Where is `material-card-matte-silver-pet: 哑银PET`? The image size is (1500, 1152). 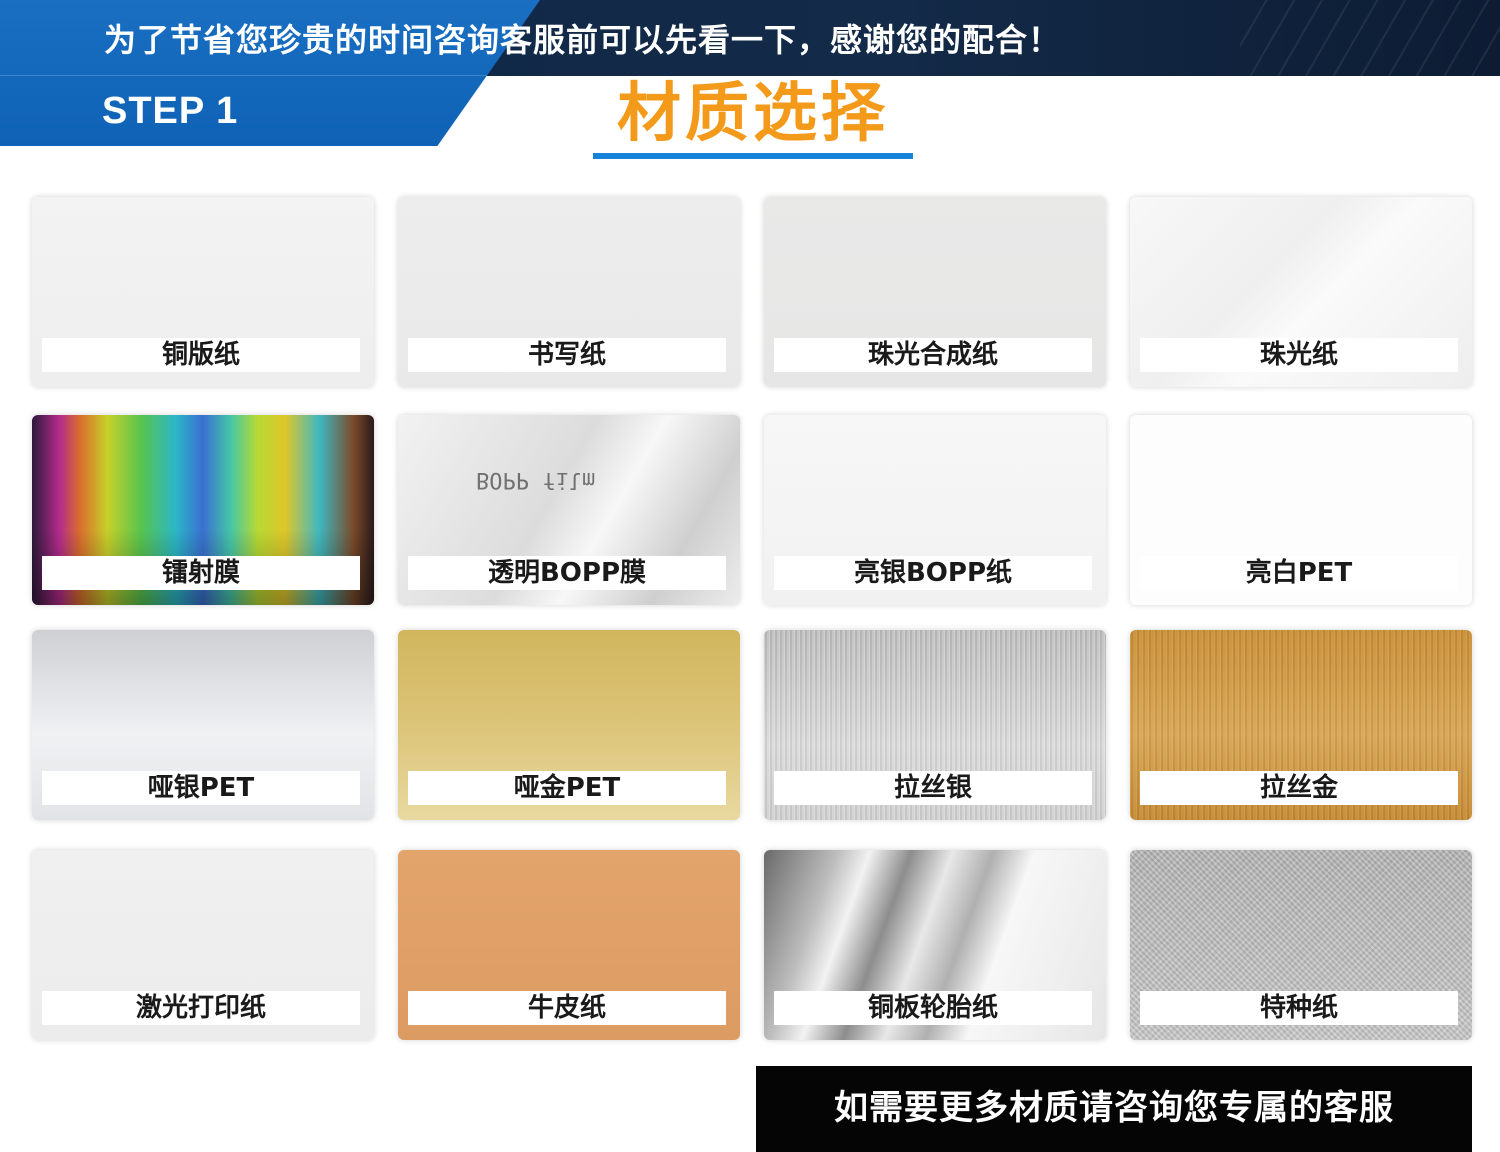
material-card-matte-silver-pet: 哑银PET is located at coordinates (203, 725).